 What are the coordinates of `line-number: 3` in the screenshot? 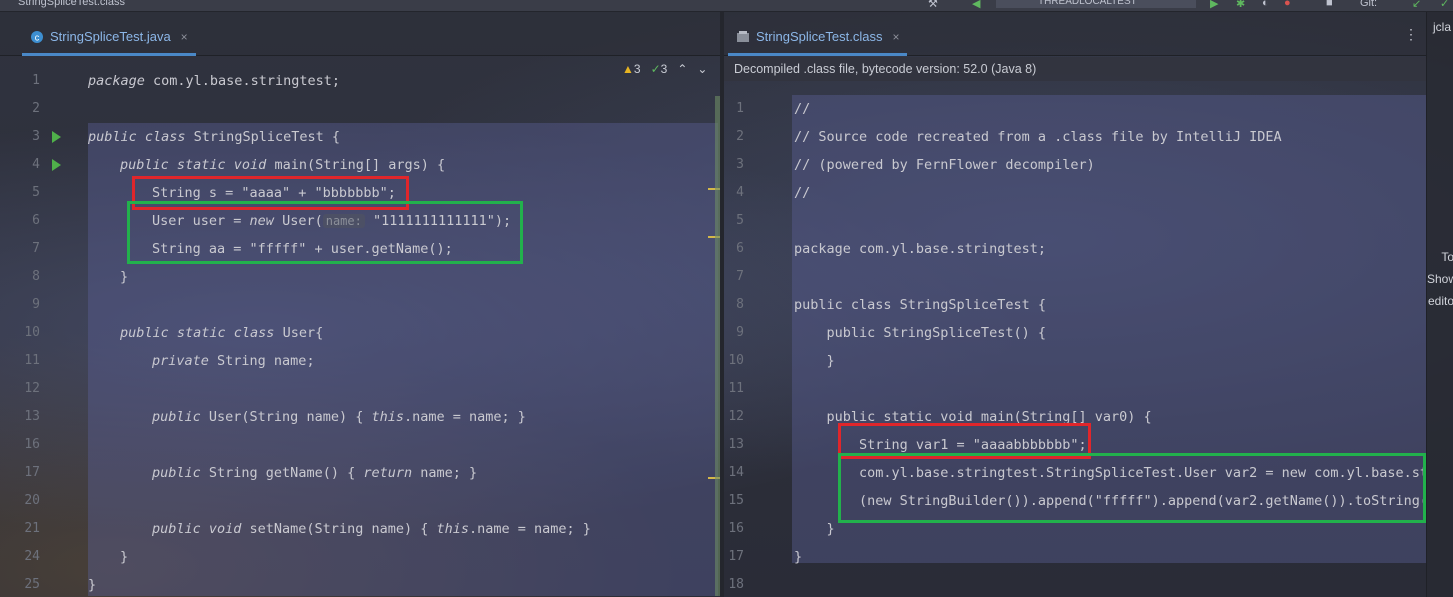 It's located at (740, 164).